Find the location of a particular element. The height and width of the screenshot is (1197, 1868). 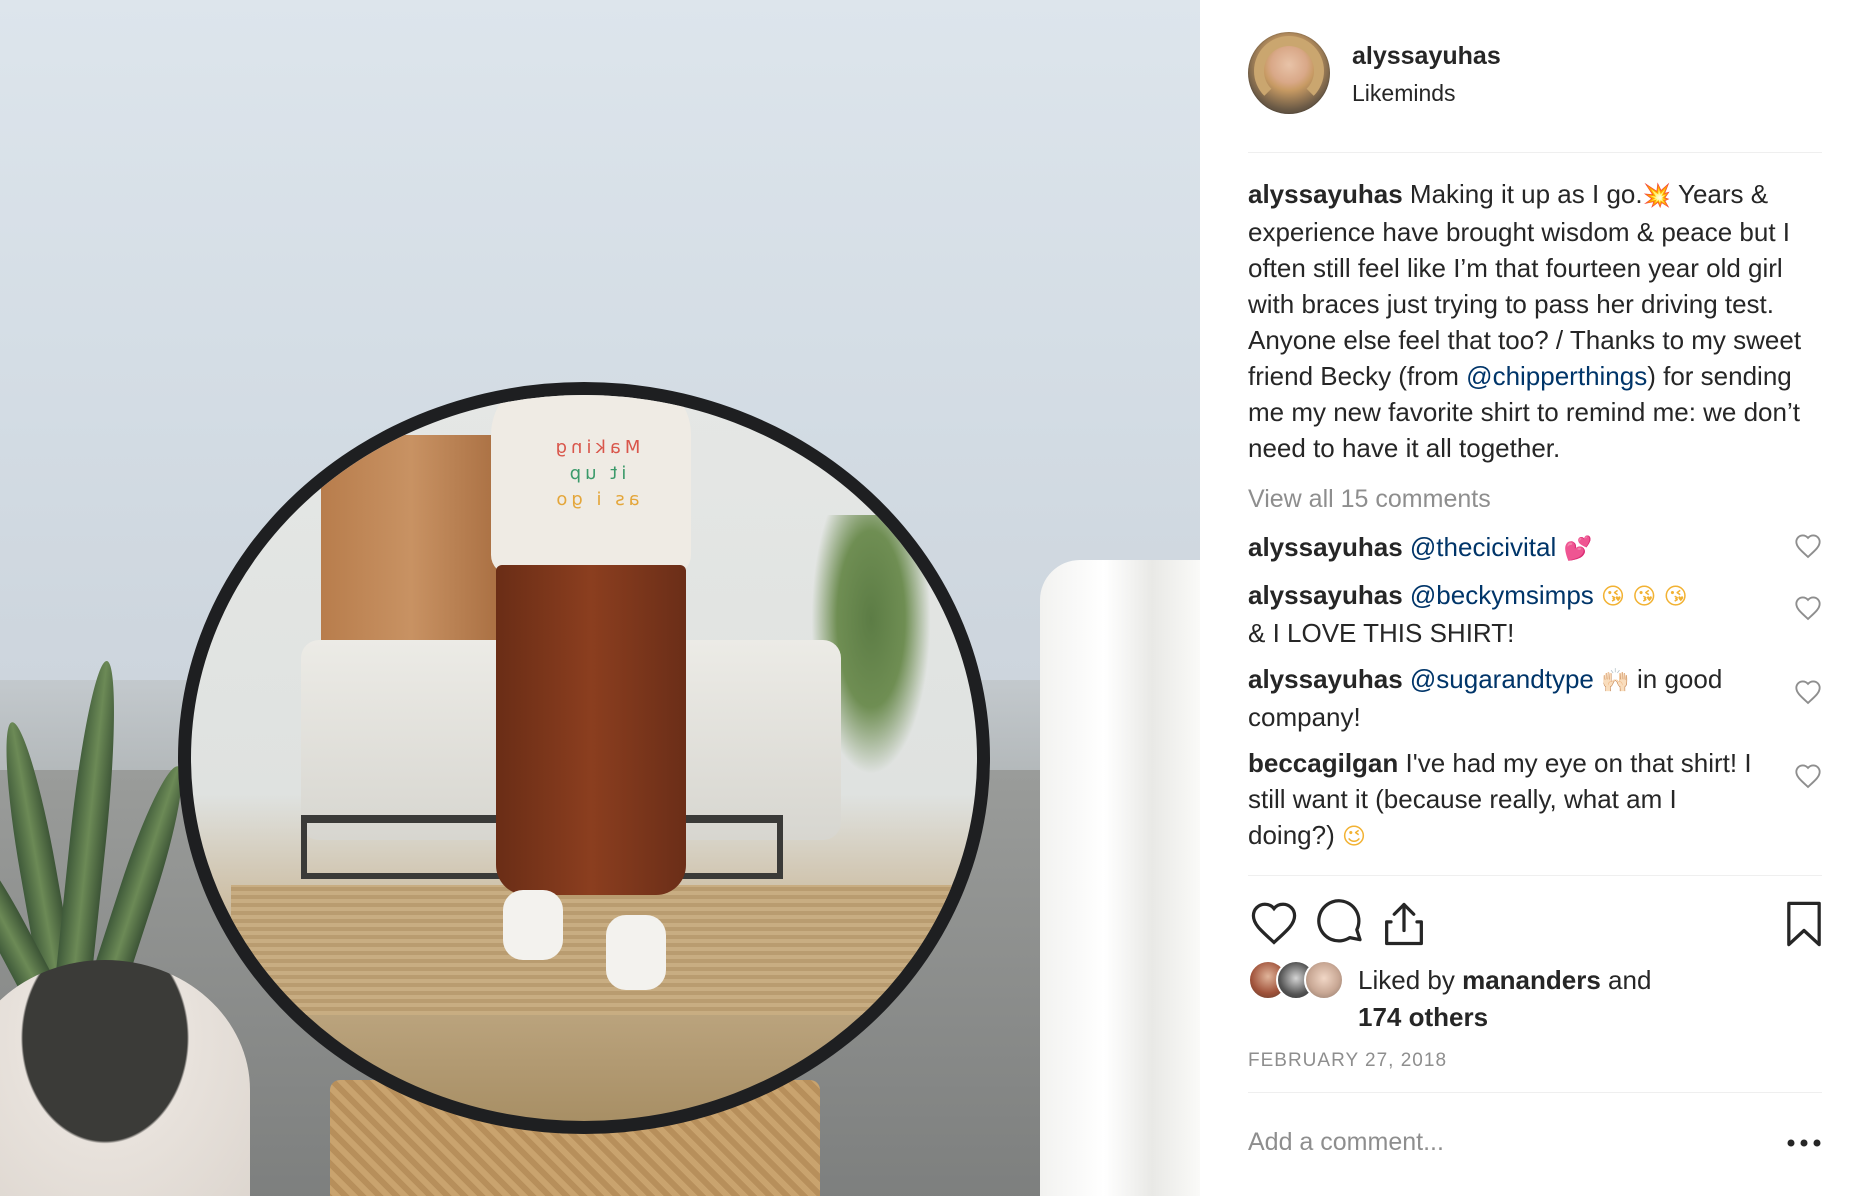

likes-user-link: mananders is located at coordinates (1531, 980).